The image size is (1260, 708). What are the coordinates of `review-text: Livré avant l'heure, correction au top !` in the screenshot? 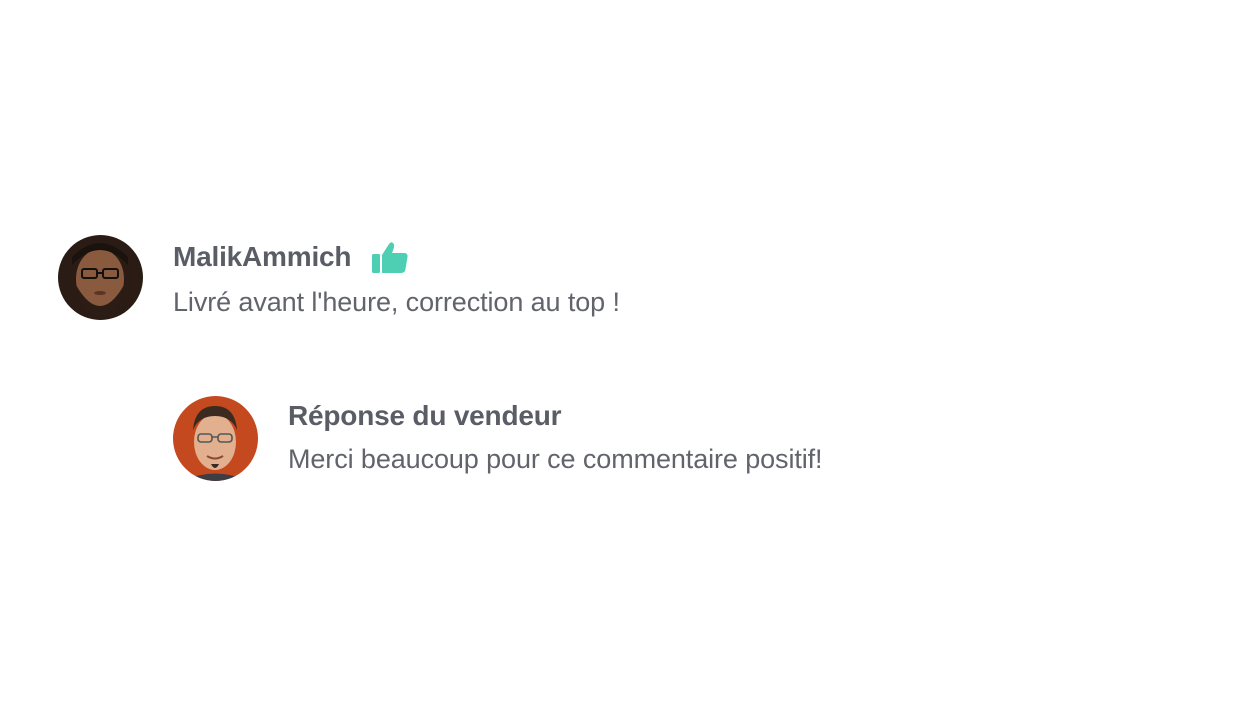 It's located at (396, 302).